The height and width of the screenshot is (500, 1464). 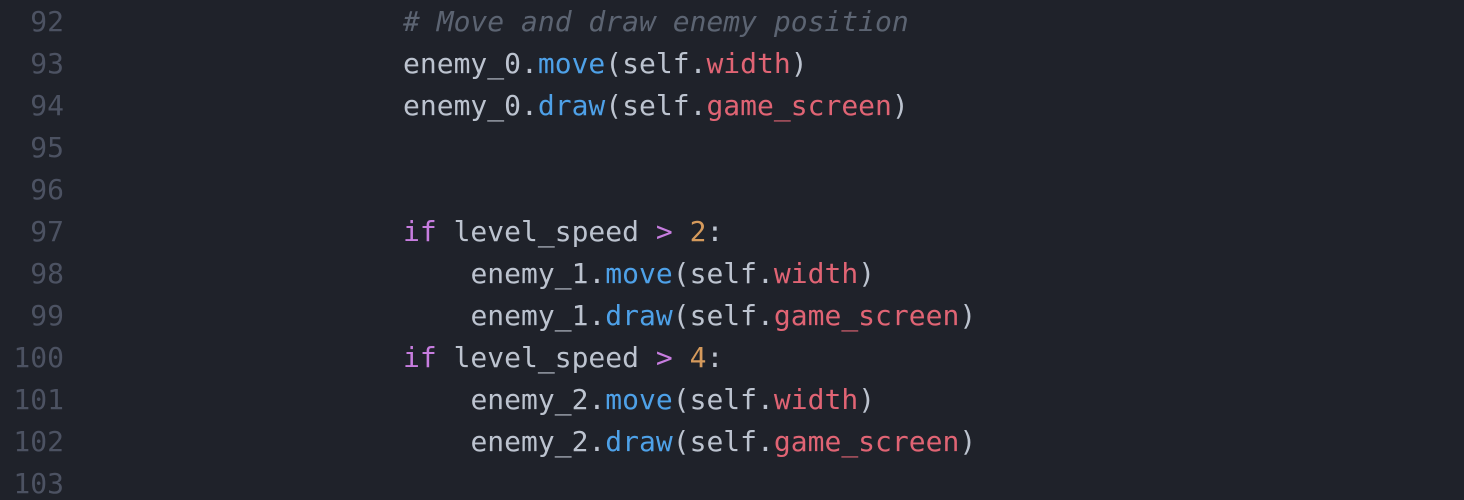 I want to click on line-code: enemy_2.move(self.width), so click(x=639, y=400).